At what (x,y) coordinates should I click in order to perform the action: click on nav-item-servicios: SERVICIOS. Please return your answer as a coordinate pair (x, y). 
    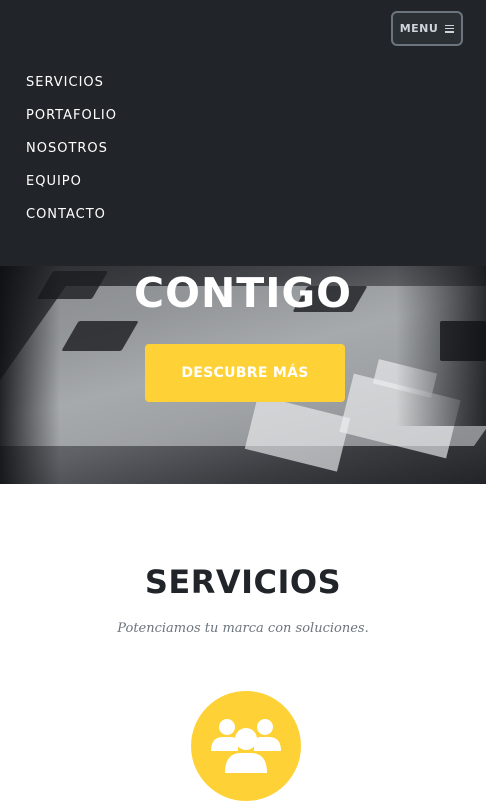
    Looking at the image, I should click on (71, 89).